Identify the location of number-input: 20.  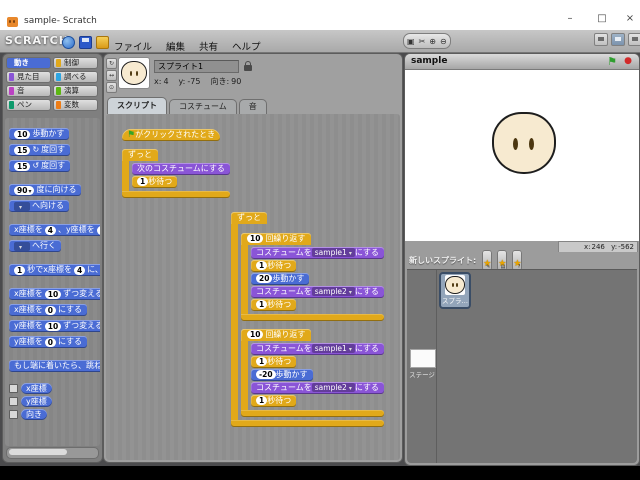
(264, 278).